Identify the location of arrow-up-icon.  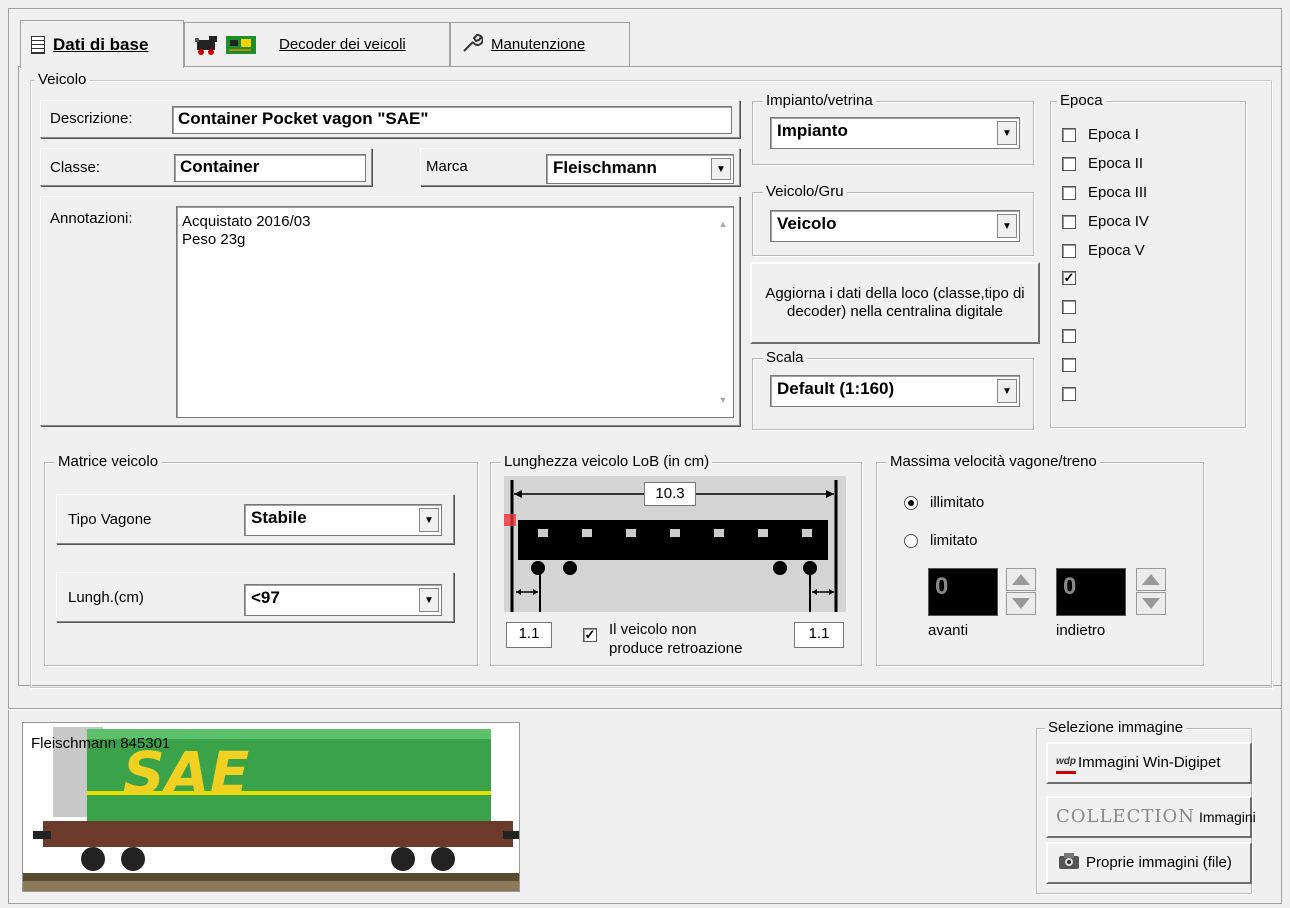
(1151, 579).